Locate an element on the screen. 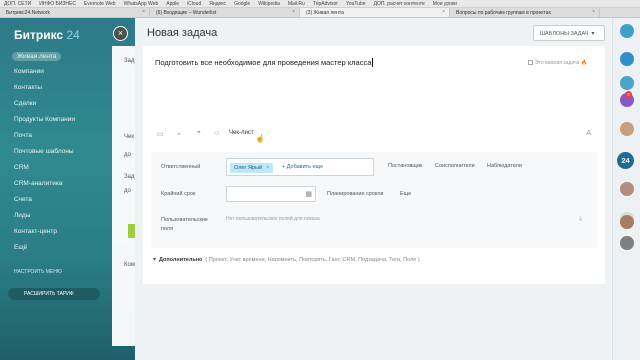  browser-tab-active: (3) Живая лента × is located at coordinates (375, 12).